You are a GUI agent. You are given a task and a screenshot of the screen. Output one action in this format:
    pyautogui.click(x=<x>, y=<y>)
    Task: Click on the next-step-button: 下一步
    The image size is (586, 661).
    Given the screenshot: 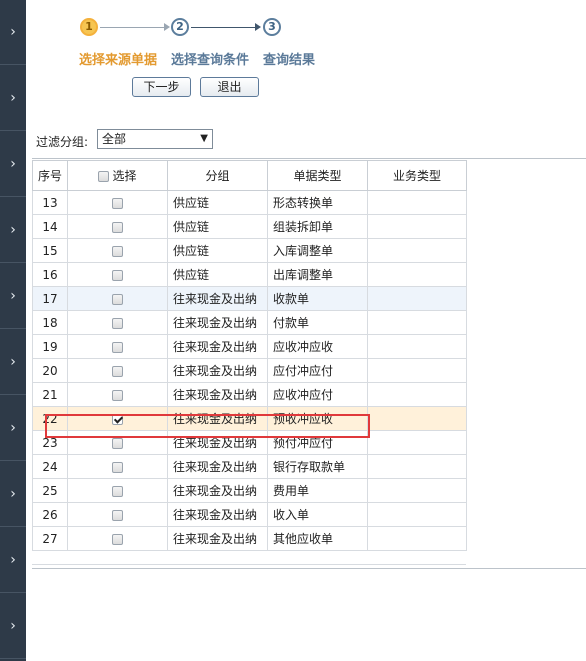 What is the action you would take?
    pyautogui.click(x=161, y=87)
    